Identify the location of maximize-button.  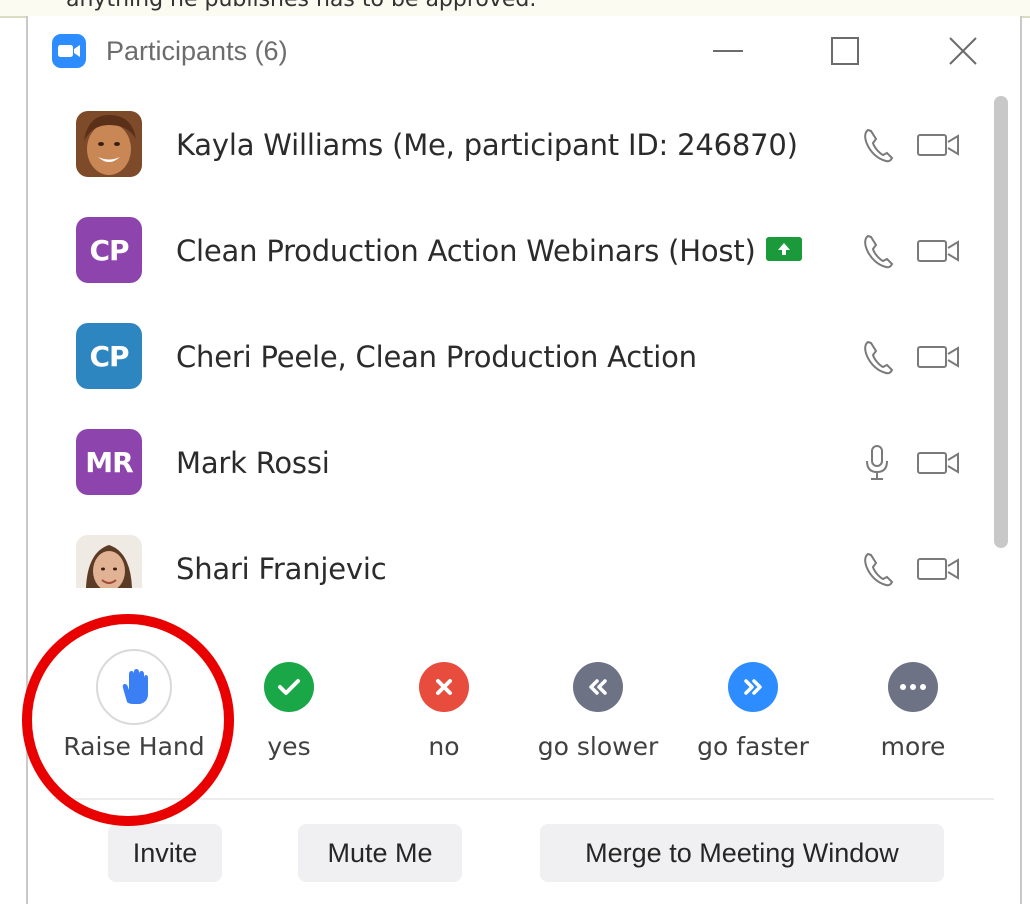
(845, 51).